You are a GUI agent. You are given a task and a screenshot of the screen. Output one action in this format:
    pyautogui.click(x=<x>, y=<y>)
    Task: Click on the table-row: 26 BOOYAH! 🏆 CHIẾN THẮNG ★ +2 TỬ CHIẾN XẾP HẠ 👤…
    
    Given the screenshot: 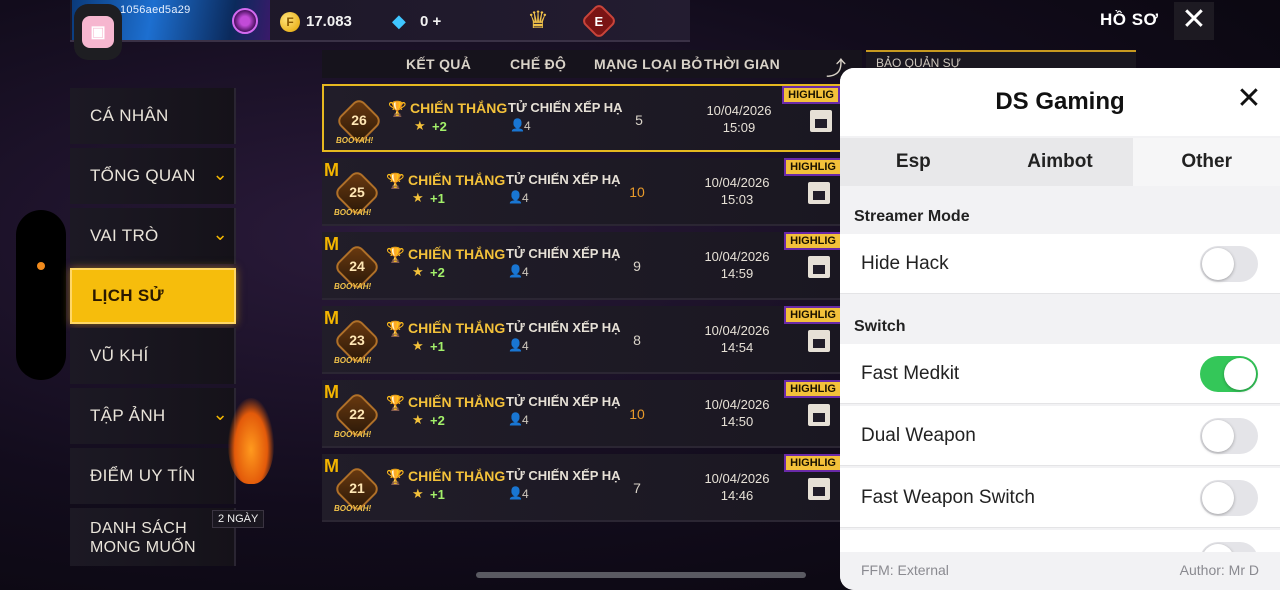 What is the action you would take?
    pyautogui.click(x=582, y=118)
    